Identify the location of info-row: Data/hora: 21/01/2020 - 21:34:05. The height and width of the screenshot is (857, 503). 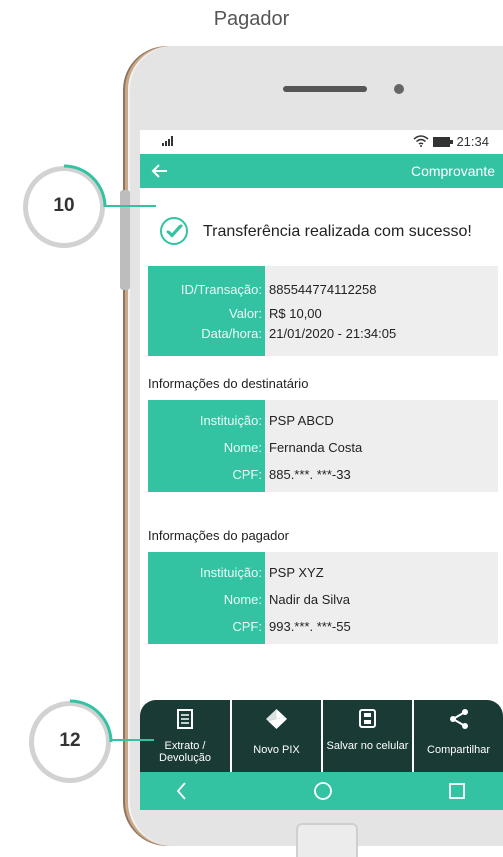
(323, 336).